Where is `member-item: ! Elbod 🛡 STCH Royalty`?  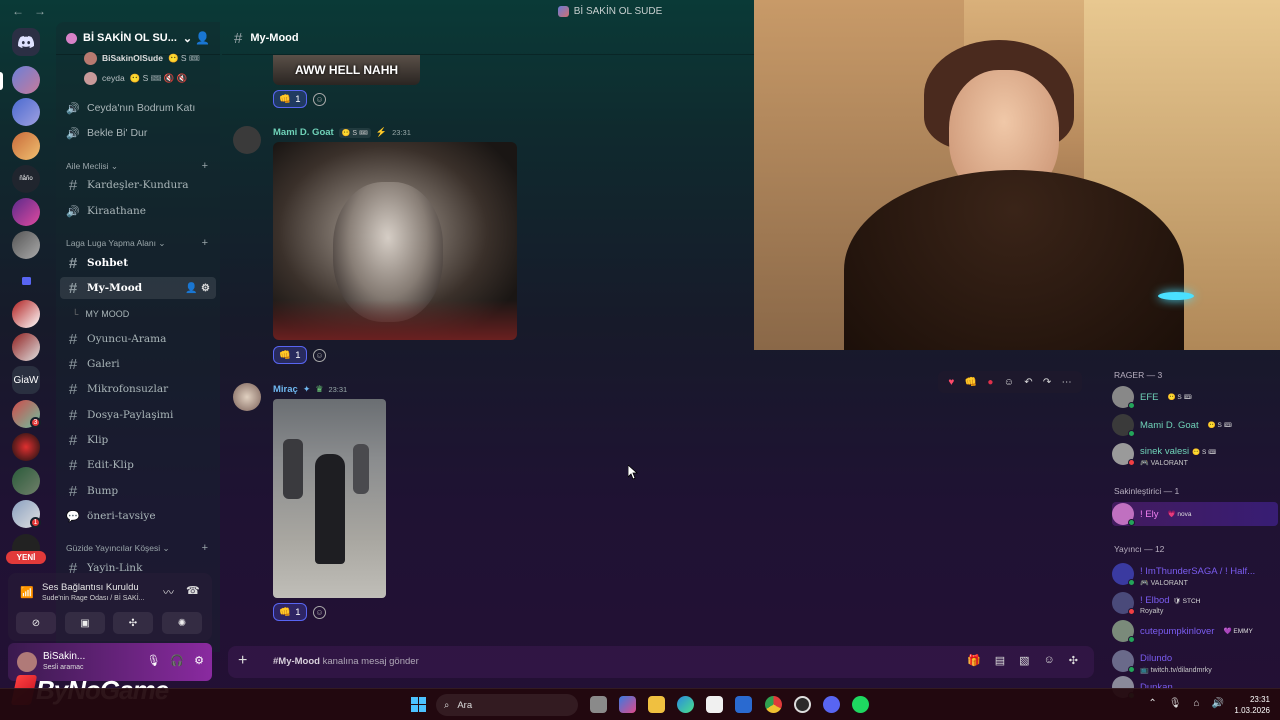
member-item: ! Elbod 🛡 STCH Royalty is located at coordinates (1195, 602).